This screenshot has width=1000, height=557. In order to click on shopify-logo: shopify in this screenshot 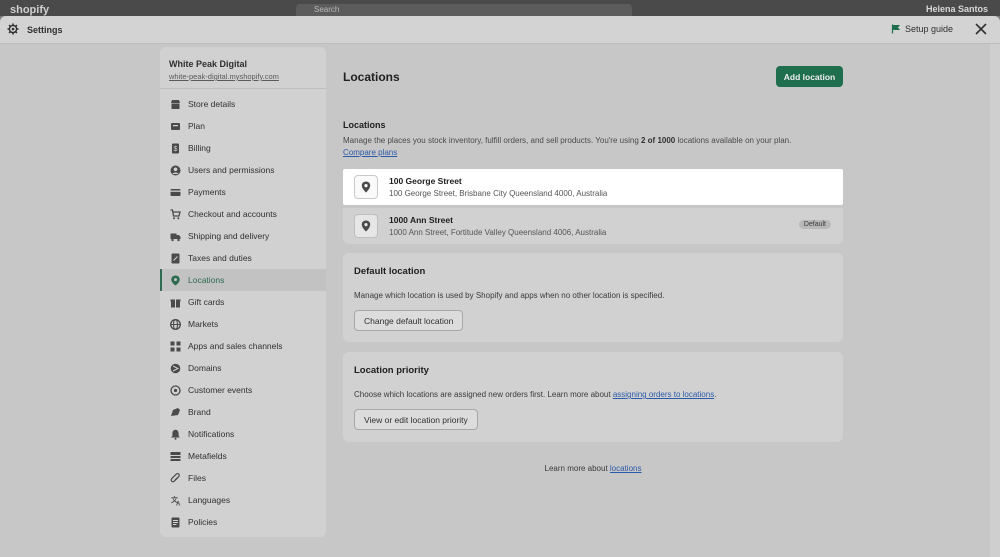, I will do `click(30, 10)`.